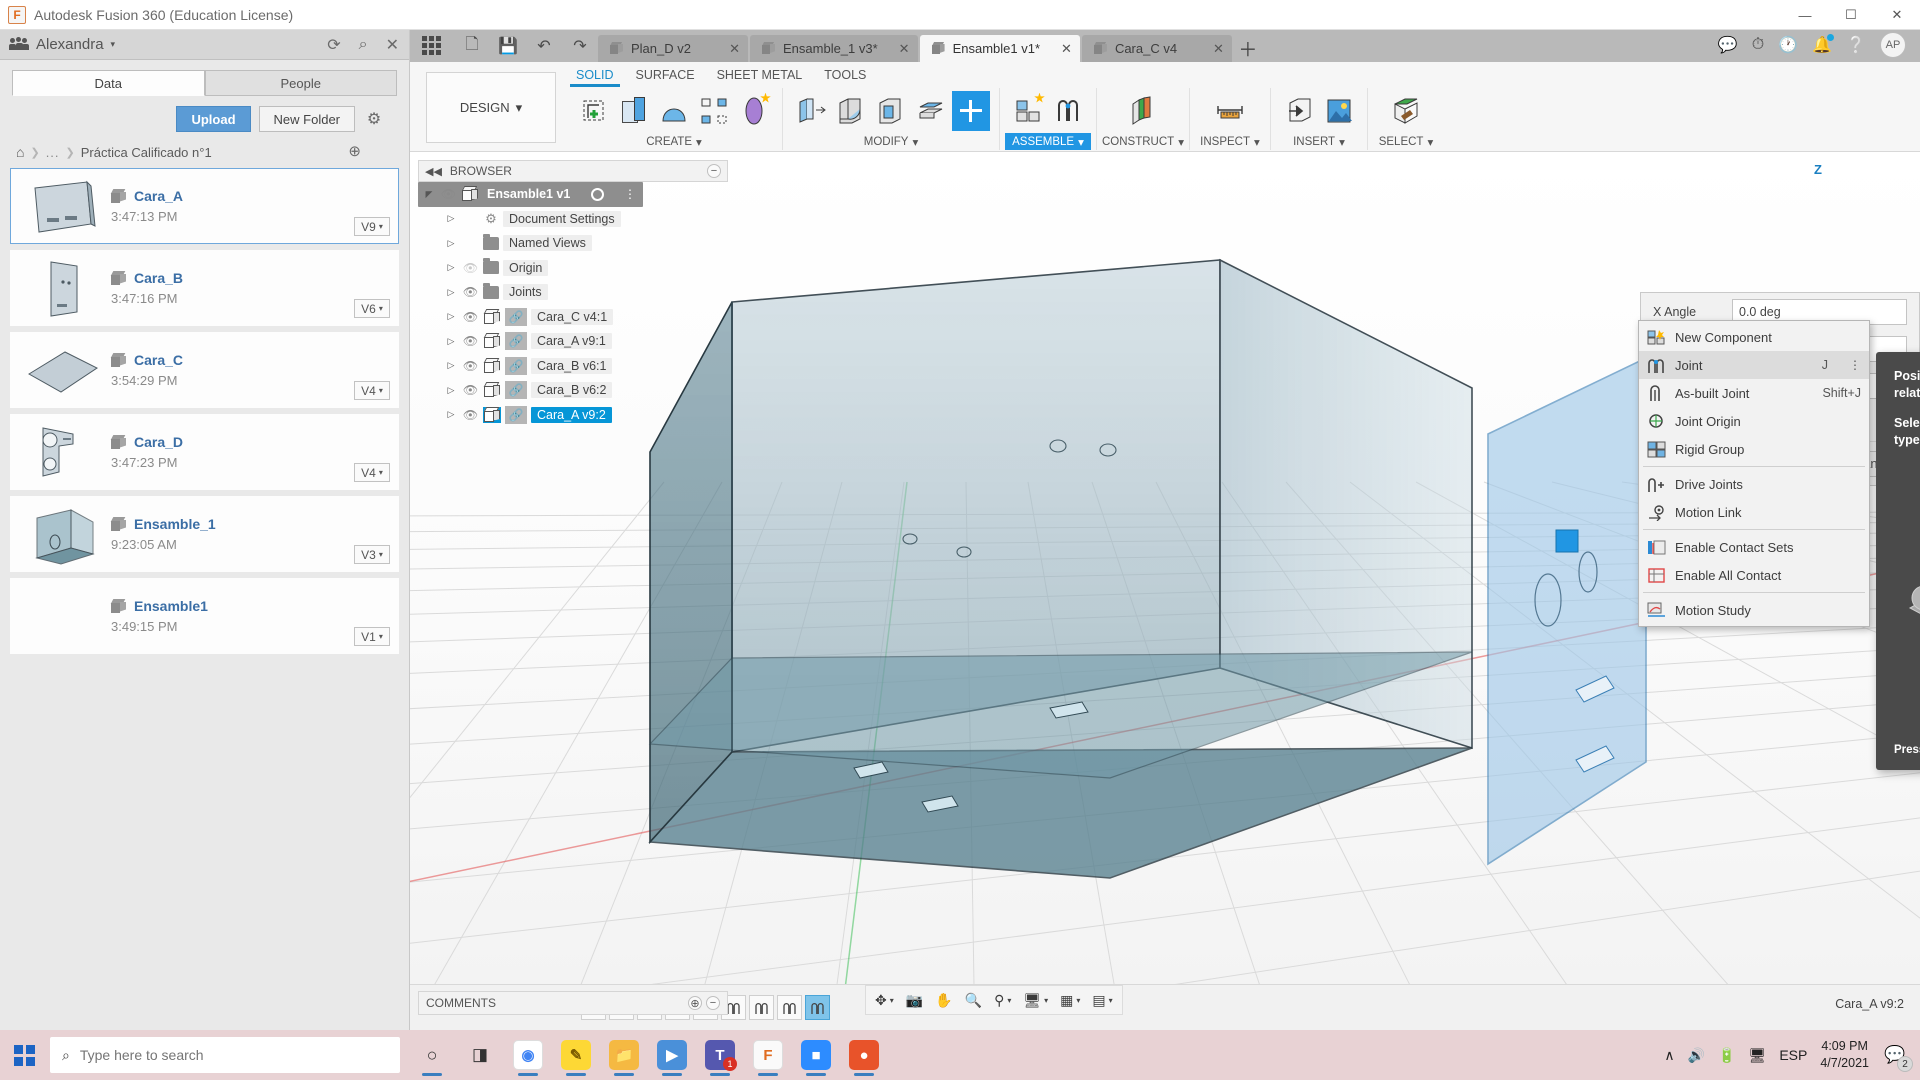 This screenshot has height=1080, width=1920. Describe the element at coordinates (1754, 610) in the screenshot. I see `menu-item: Motion Study` at that location.